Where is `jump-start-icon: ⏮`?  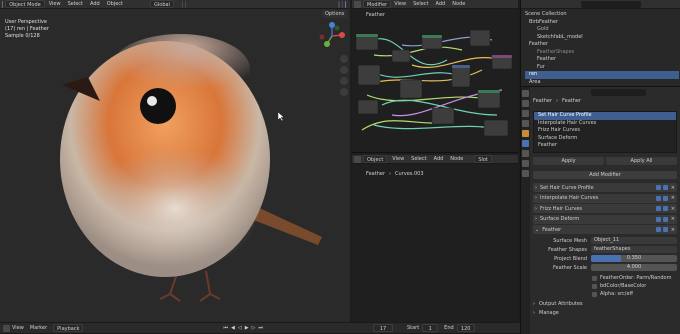 jump-start-icon: ⏮ is located at coordinates (225, 328).